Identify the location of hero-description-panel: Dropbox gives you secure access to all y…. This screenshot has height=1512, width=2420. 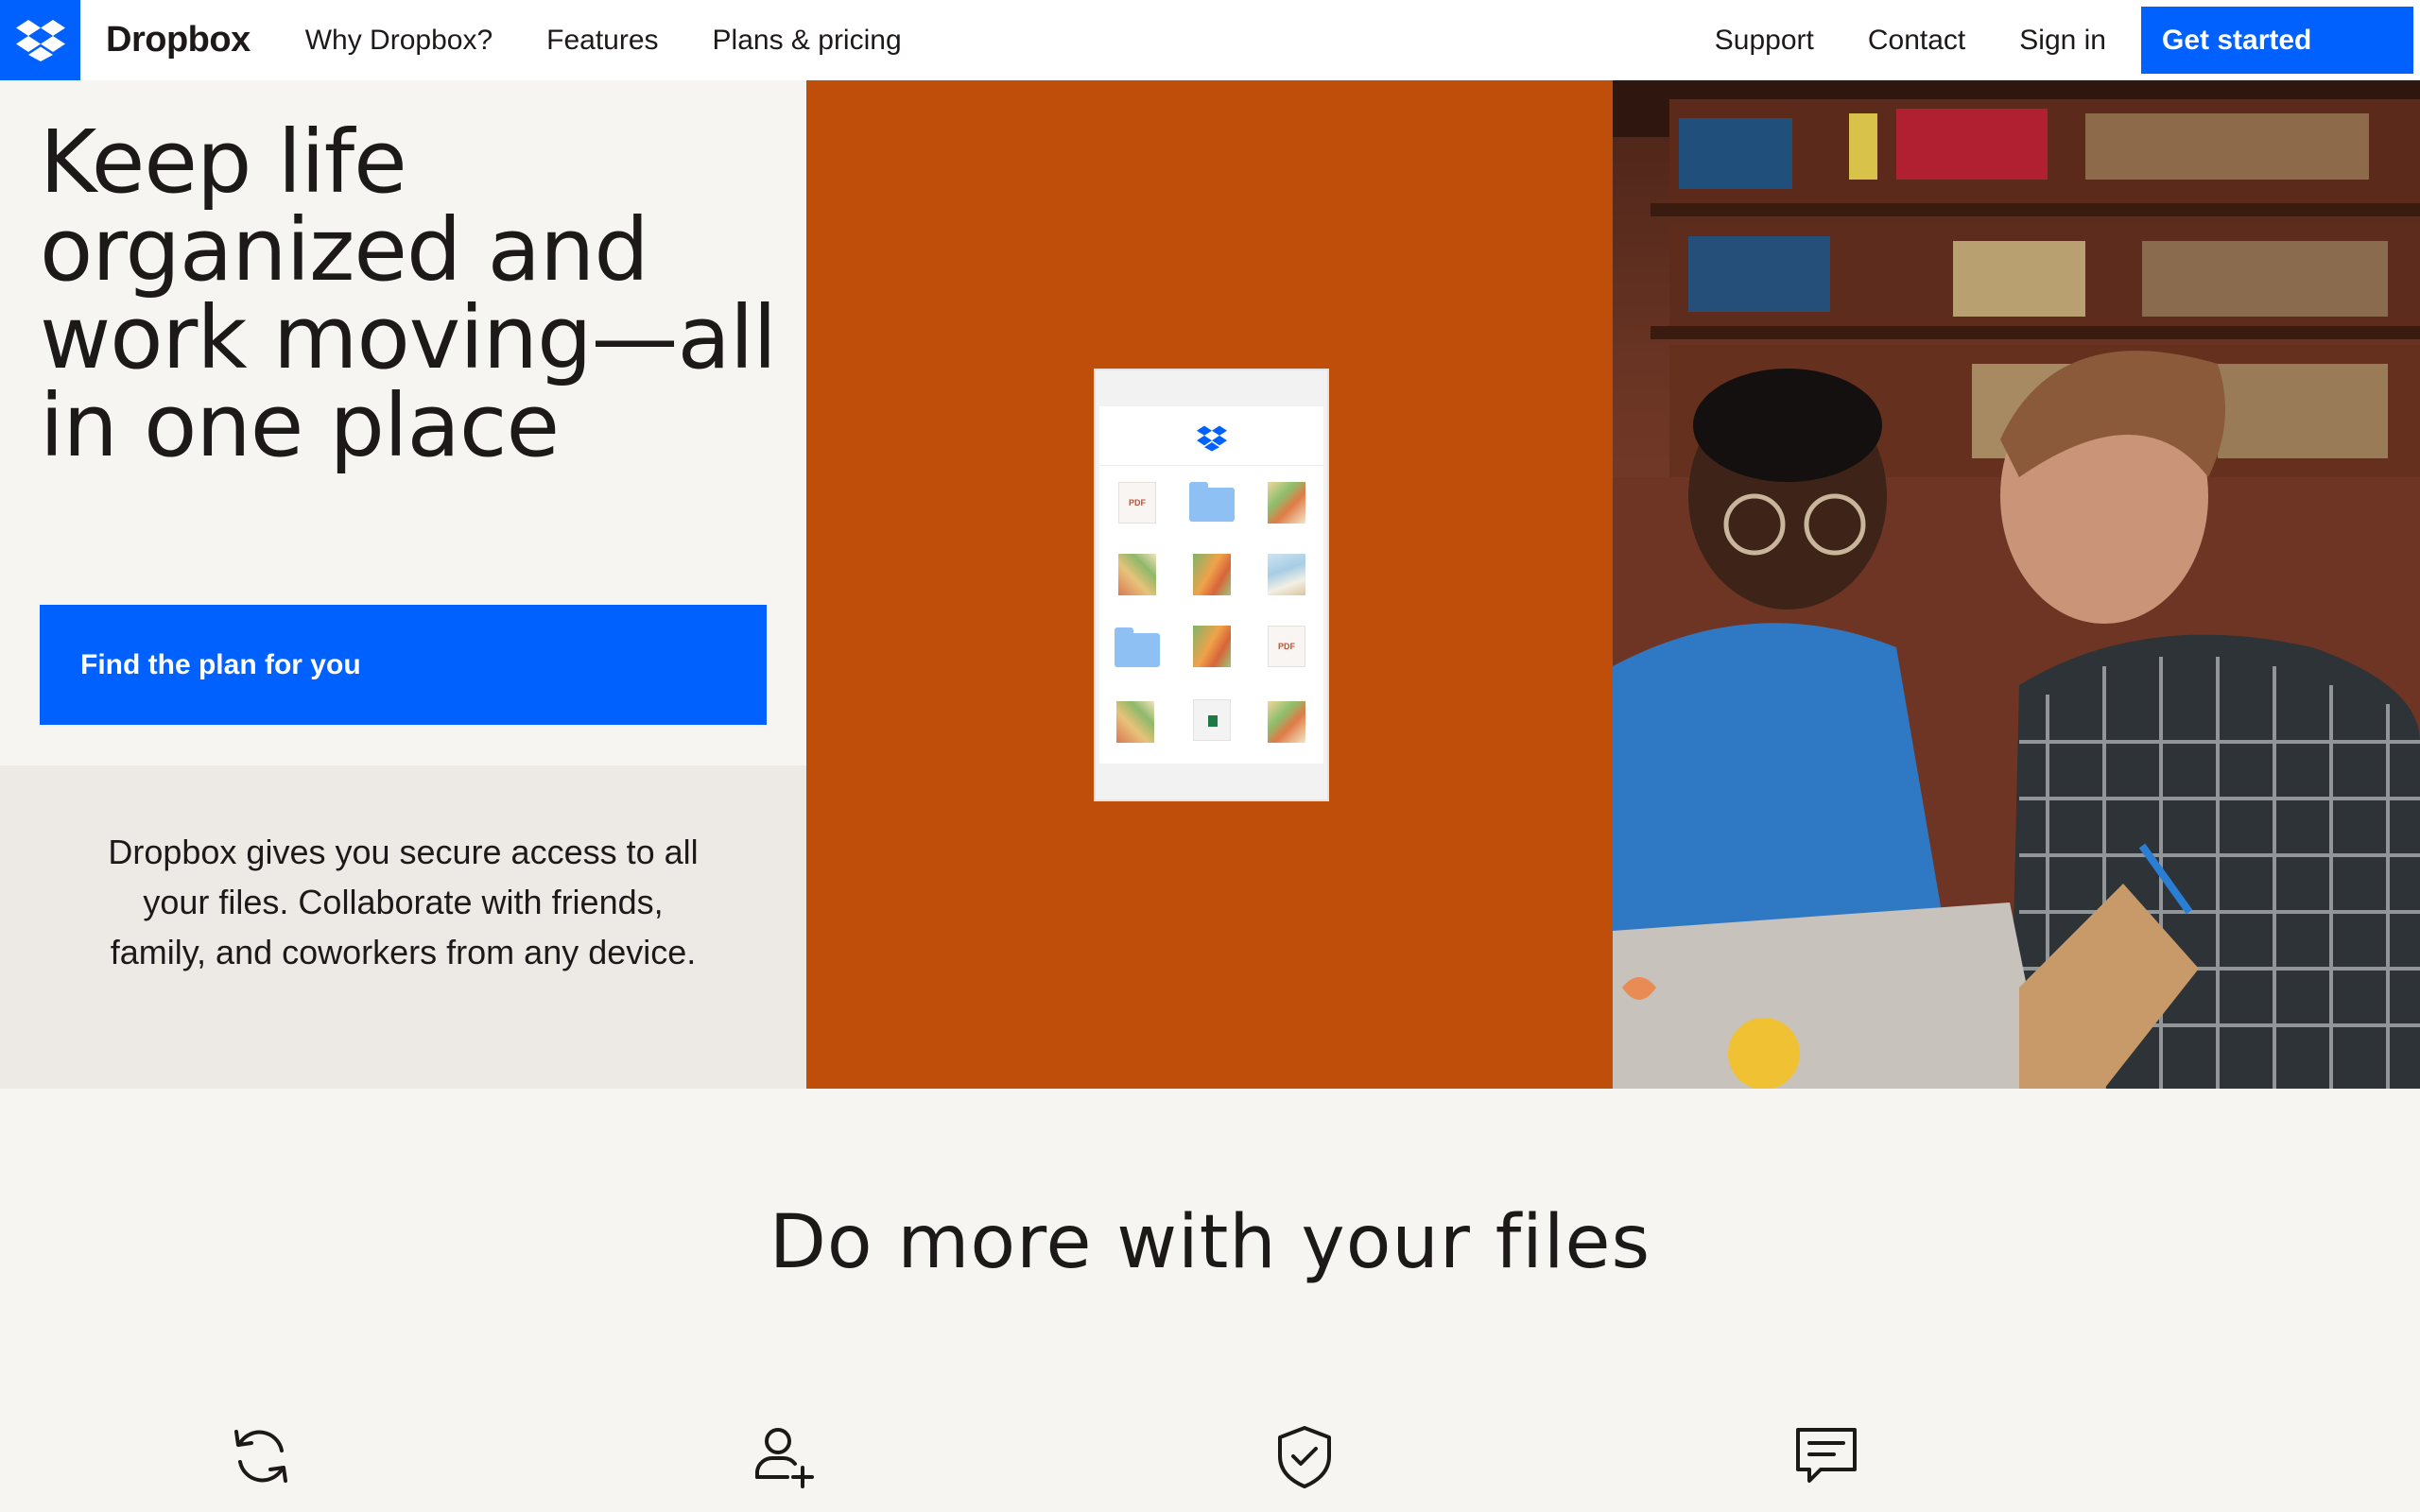
(403, 927).